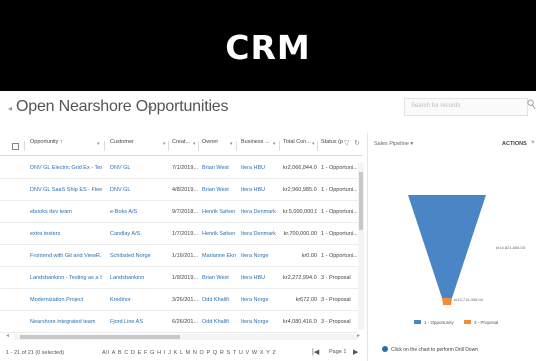 The width and height of the screenshot is (536, 361). What do you see at coordinates (514, 144) in the screenshot?
I see `chart-actions-button: ACTIONS` at bounding box center [514, 144].